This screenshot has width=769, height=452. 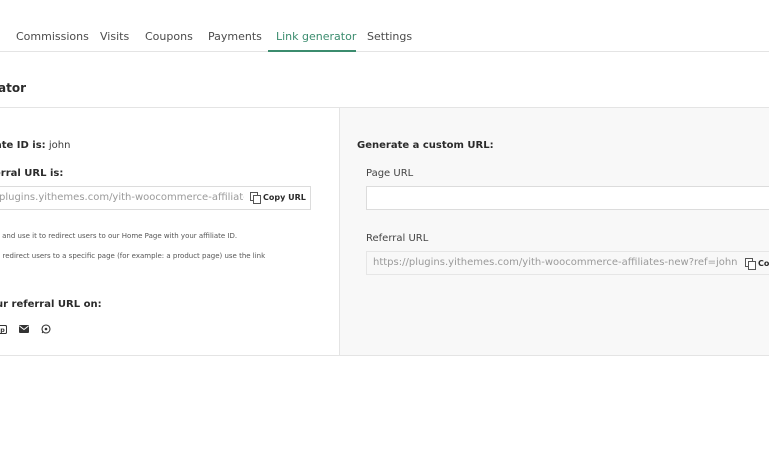 I want to click on copy-url-button: Copy URL, so click(x=278, y=198).